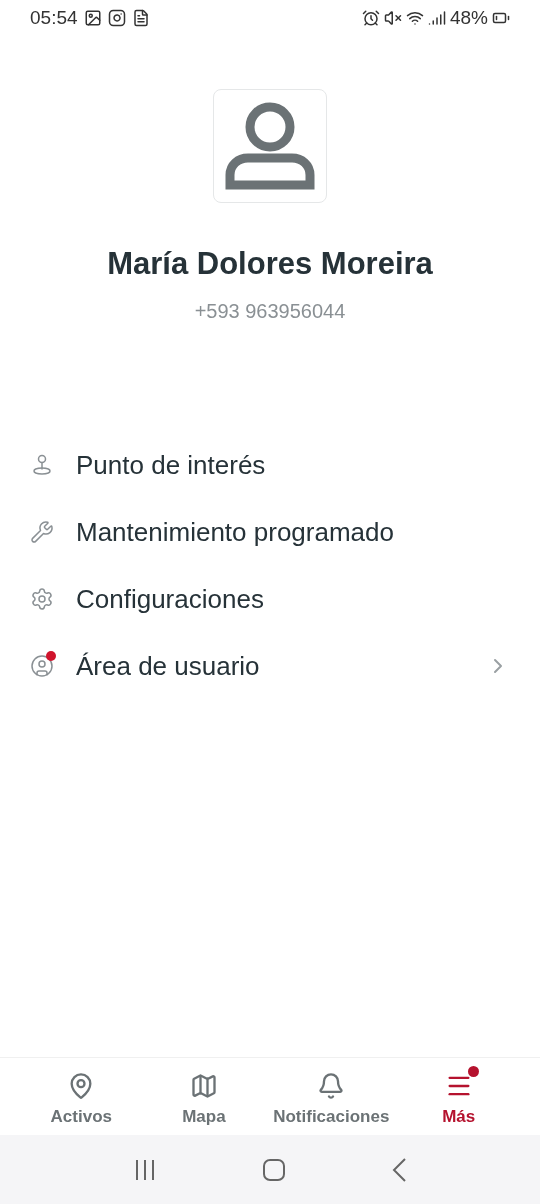 This screenshot has width=540, height=1204. I want to click on menu-item: Mantenimiento programado, so click(270, 532).